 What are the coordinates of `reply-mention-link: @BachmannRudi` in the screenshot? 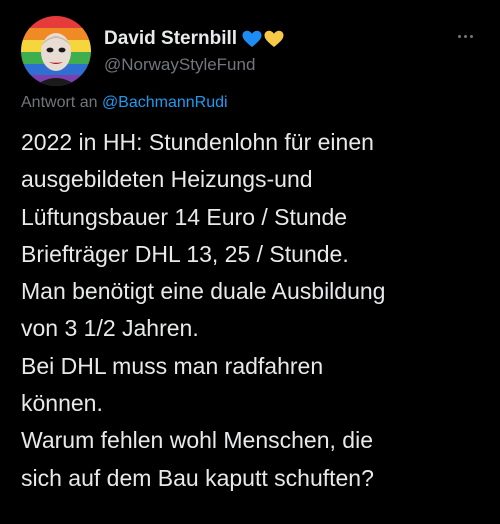 It's located at (165, 102).